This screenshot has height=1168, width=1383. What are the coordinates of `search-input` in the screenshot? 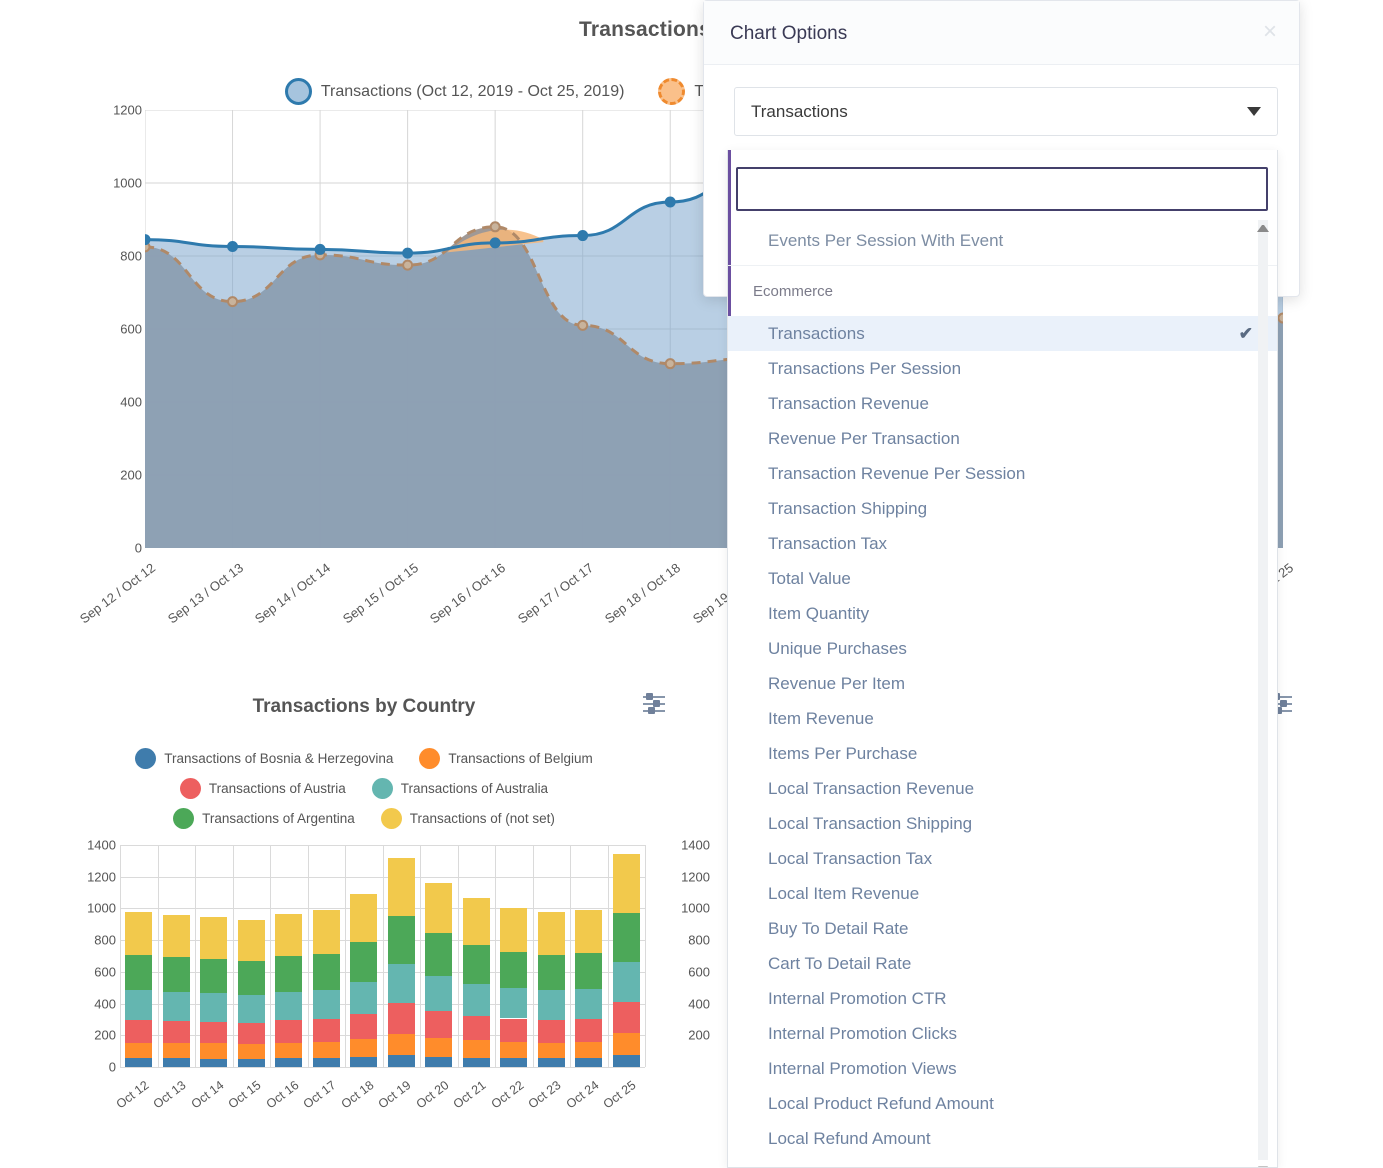 It's located at (1002, 189).